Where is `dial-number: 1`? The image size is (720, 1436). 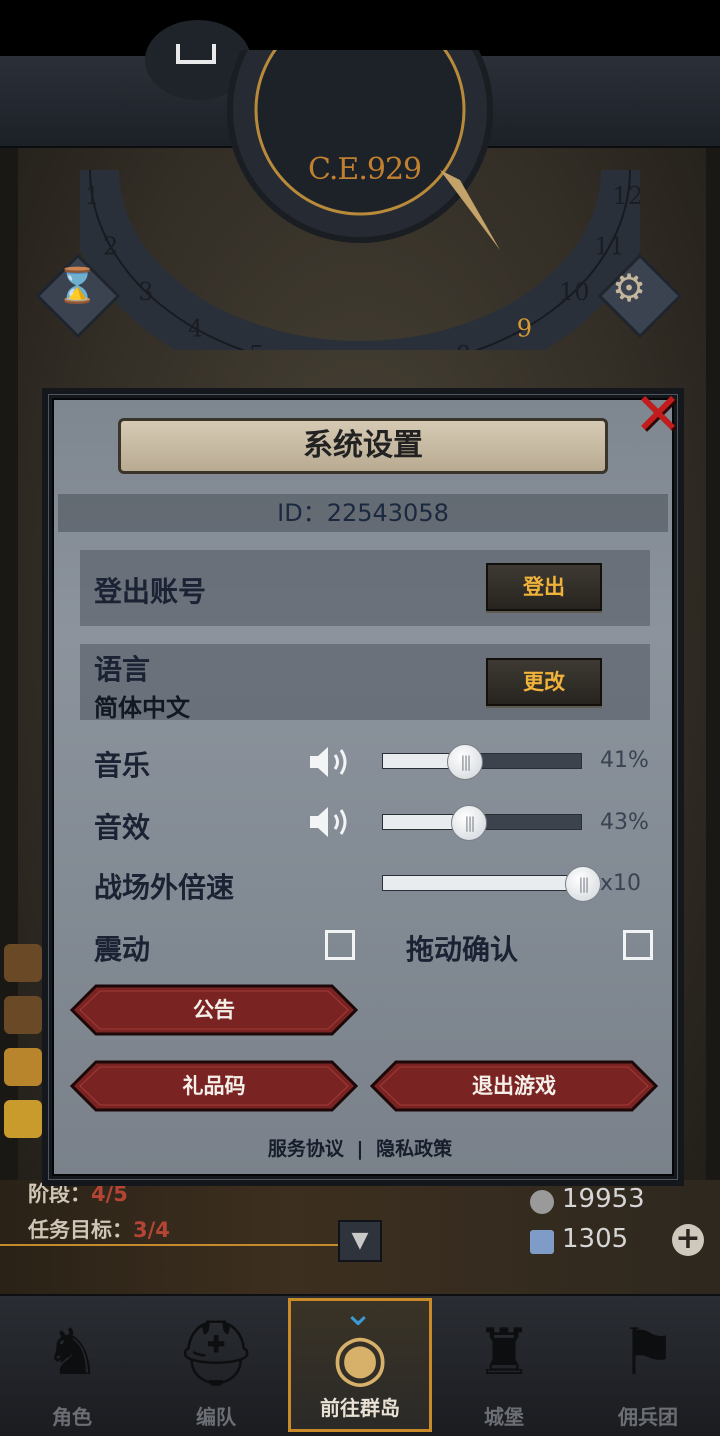
dial-number: 1 is located at coordinates (92, 196).